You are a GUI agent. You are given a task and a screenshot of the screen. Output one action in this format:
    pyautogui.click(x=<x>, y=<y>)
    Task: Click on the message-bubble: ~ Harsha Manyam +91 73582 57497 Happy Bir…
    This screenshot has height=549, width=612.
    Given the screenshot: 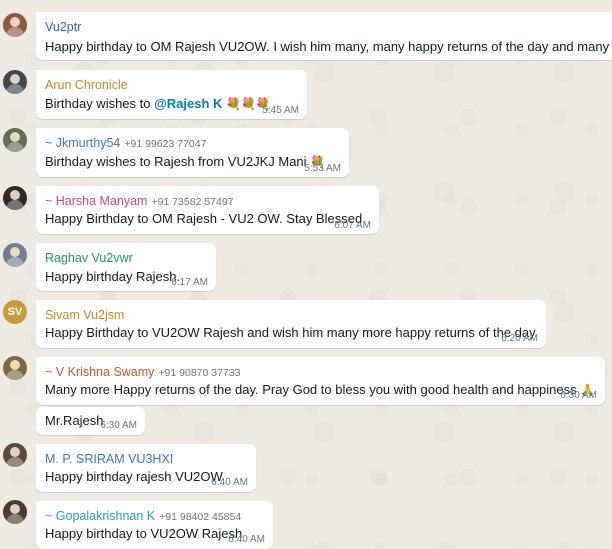 What is the action you would take?
    pyautogui.click(x=207, y=210)
    